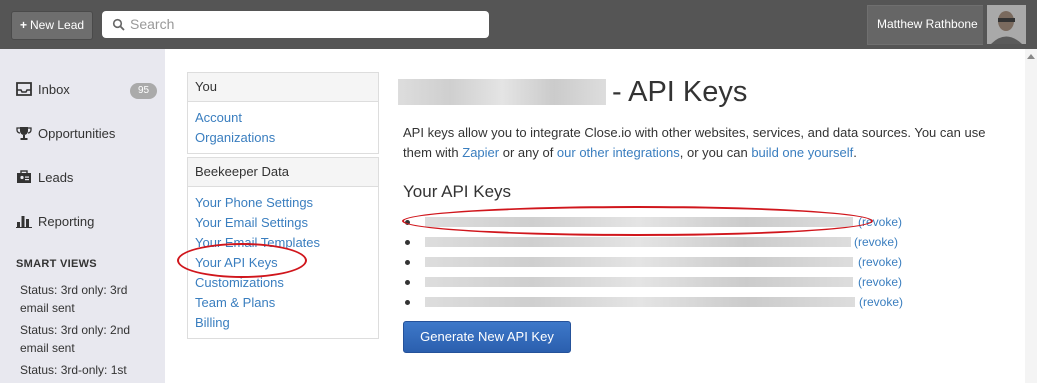 This screenshot has height=383, width=1037. What do you see at coordinates (286, 223) in the screenshot?
I see `email-settings-link: Your Email Settings` at bounding box center [286, 223].